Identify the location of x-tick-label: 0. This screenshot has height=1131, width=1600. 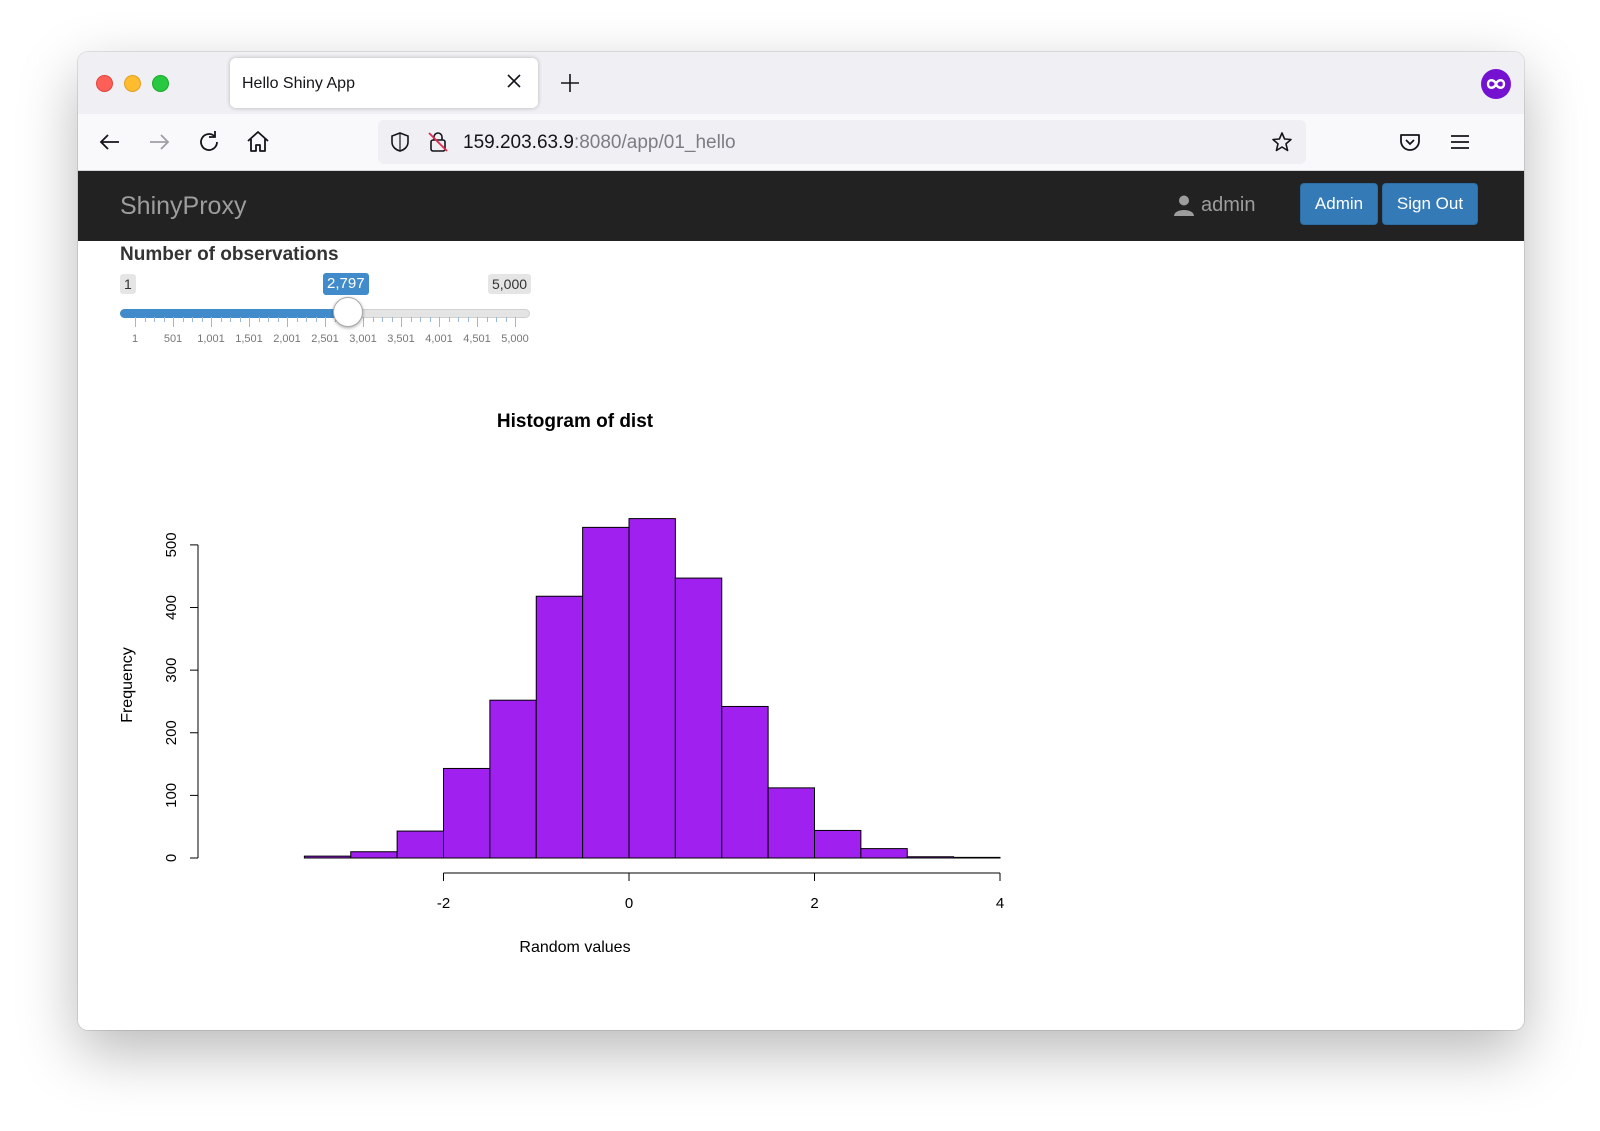
(629, 903).